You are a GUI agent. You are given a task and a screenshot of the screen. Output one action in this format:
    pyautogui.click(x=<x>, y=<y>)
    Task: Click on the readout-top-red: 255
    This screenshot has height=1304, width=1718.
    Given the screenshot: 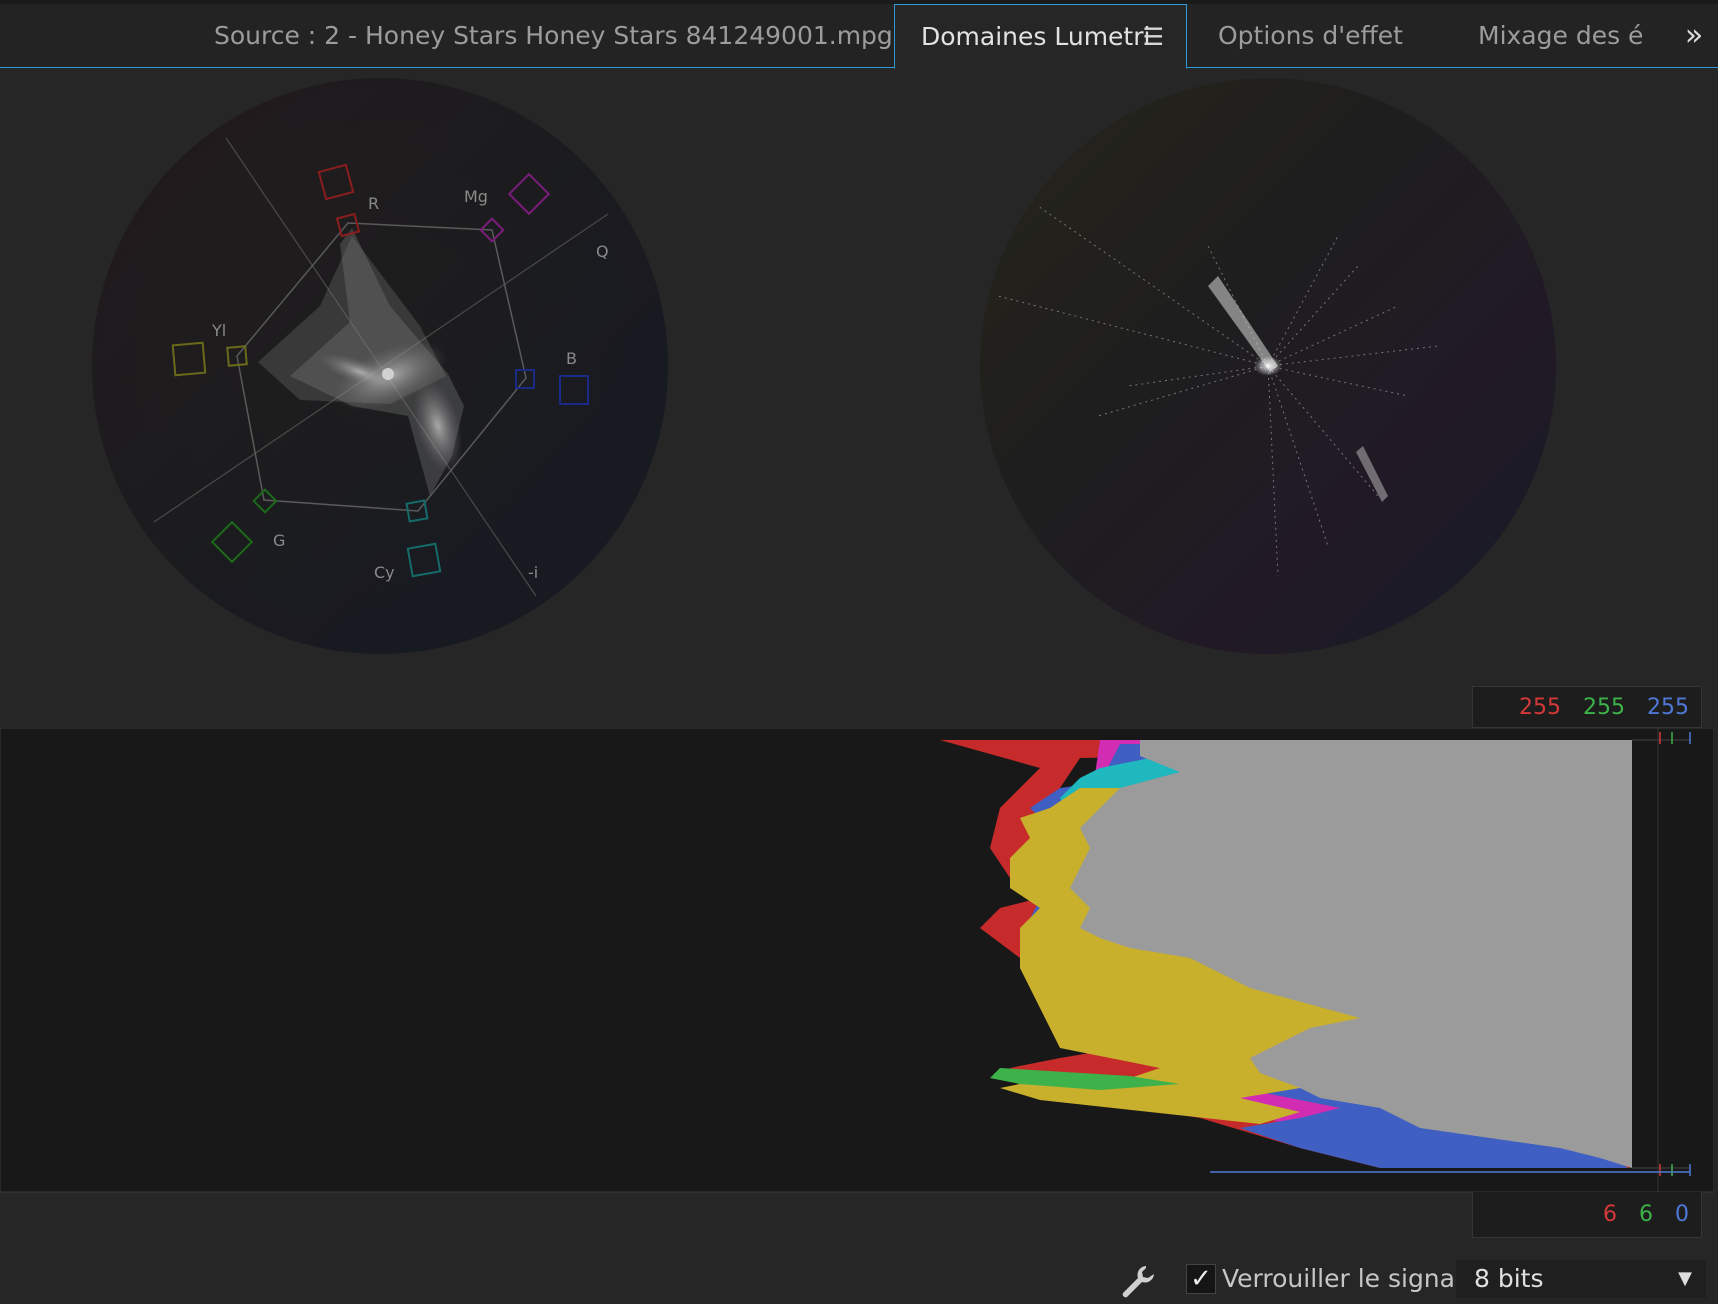 What is the action you would take?
    pyautogui.click(x=1540, y=707)
    